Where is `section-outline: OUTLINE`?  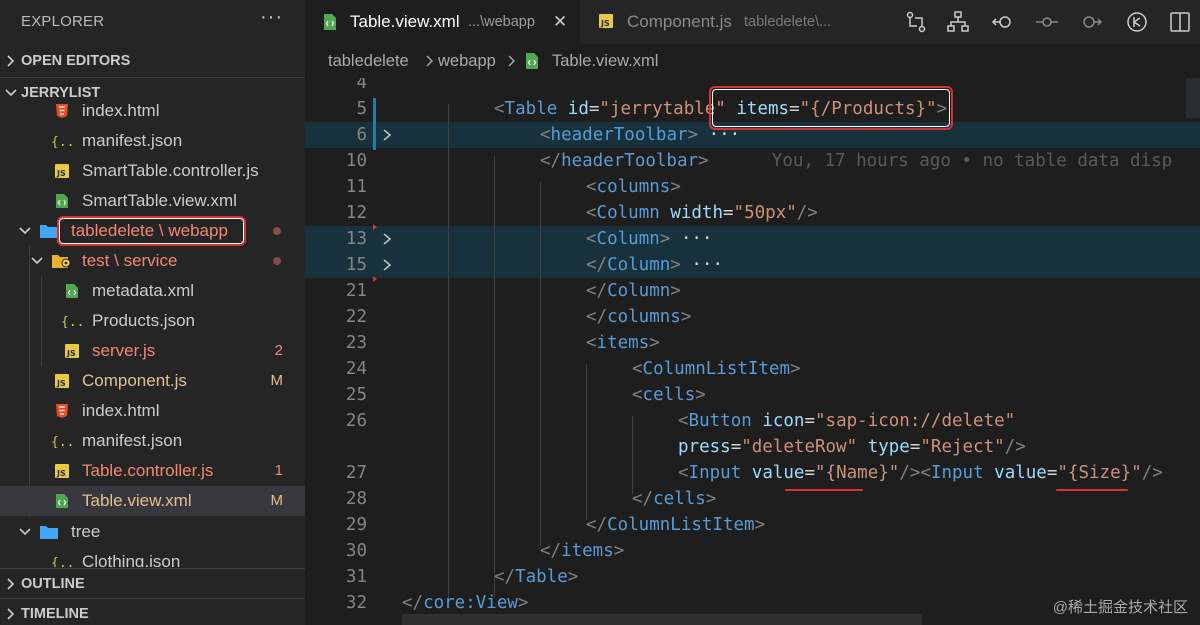
section-outline: OUTLINE is located at coordinates (152, 583).